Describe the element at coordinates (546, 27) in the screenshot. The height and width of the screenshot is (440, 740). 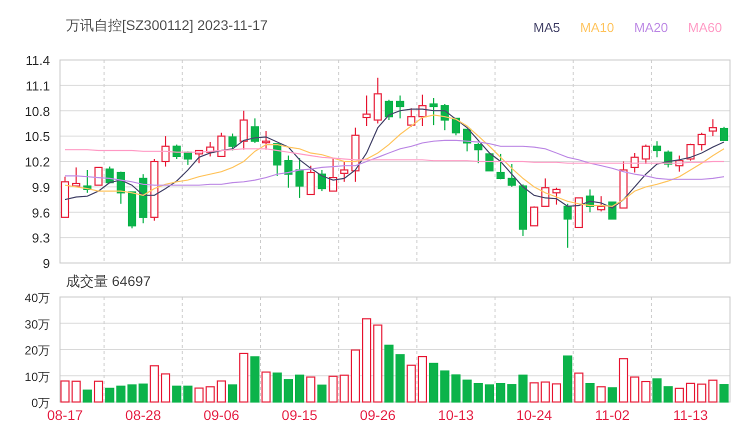
I see `legend-label: MA5` at that location.